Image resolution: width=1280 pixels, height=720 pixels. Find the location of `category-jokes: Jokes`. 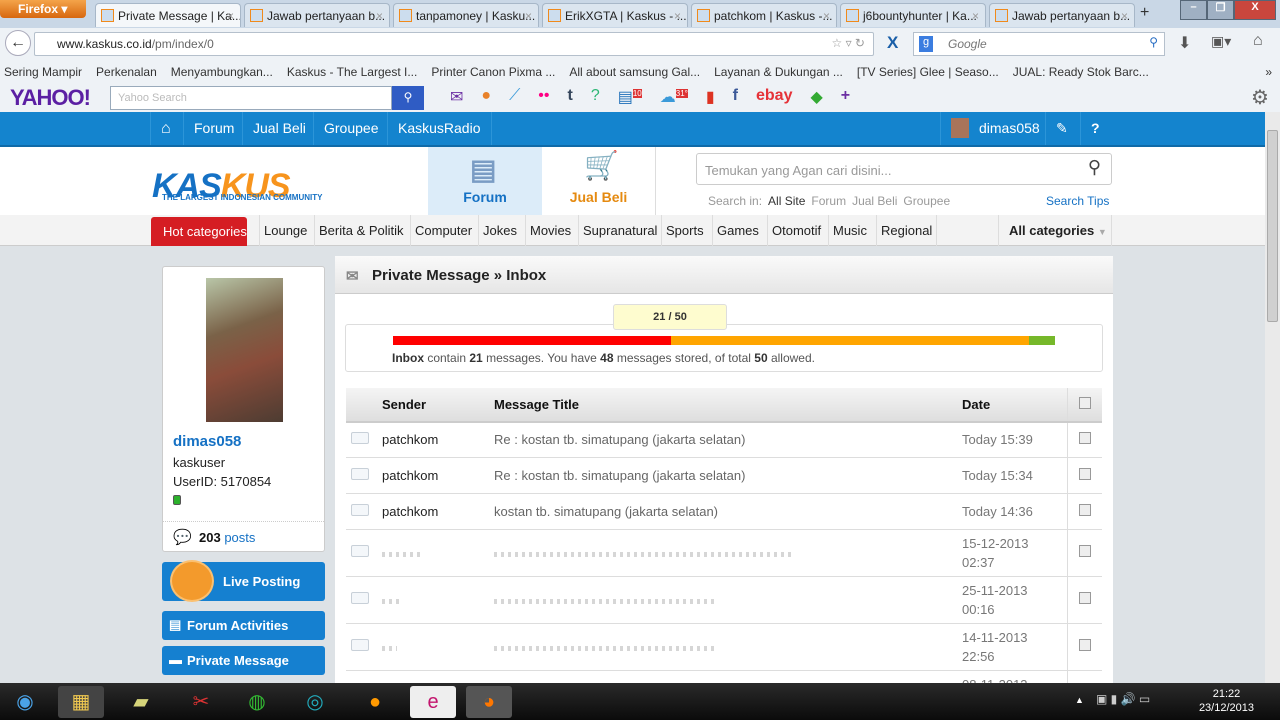

category-jokes: Jokes is located at coordinates (499, 230).